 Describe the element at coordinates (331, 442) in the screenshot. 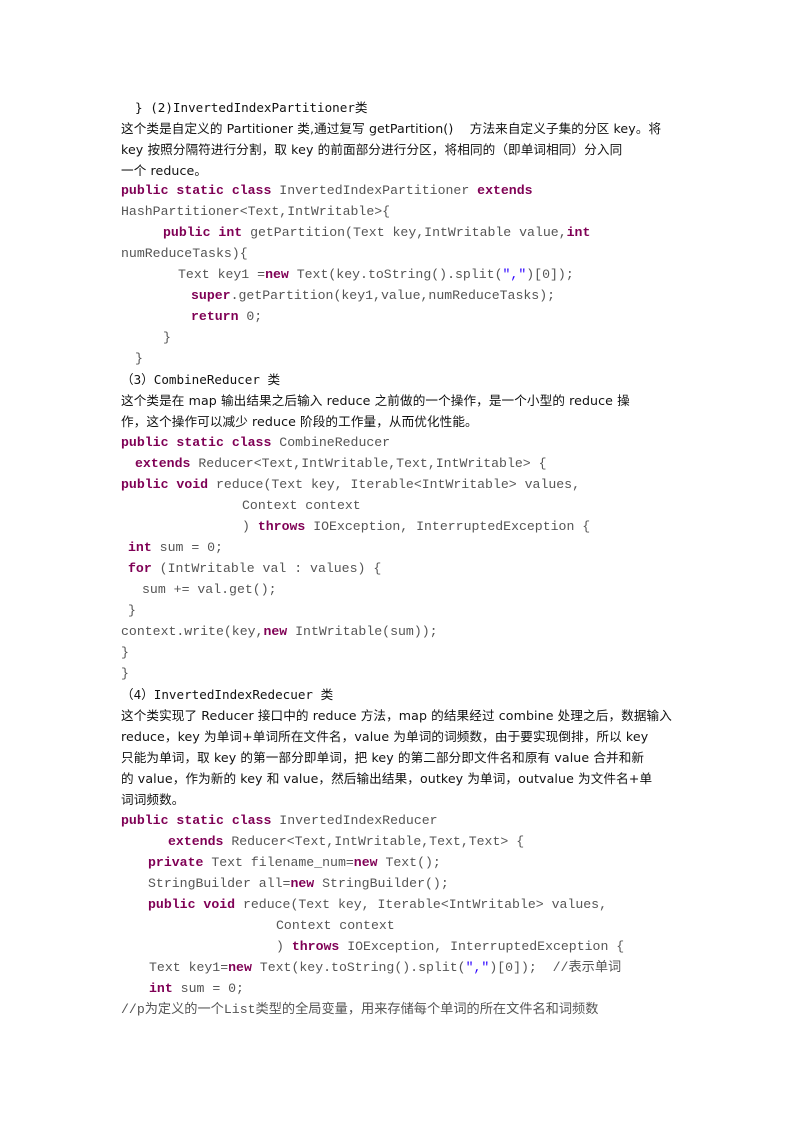

I see `code-text: CombineReducer` at that location.